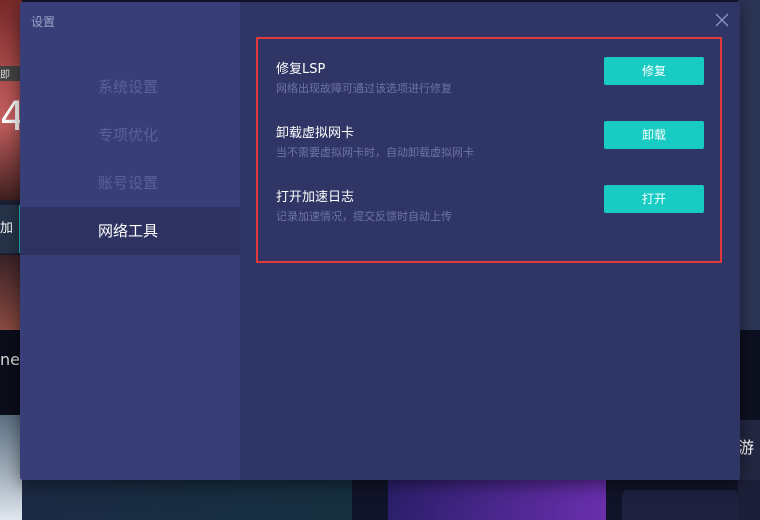 Image resolution: width=760 pixels, height=520 pixels. What do you see at coordinates (11, 372) in the screenshot?
I see `background-dark-panel: ne` at bounding box center [11, 372].